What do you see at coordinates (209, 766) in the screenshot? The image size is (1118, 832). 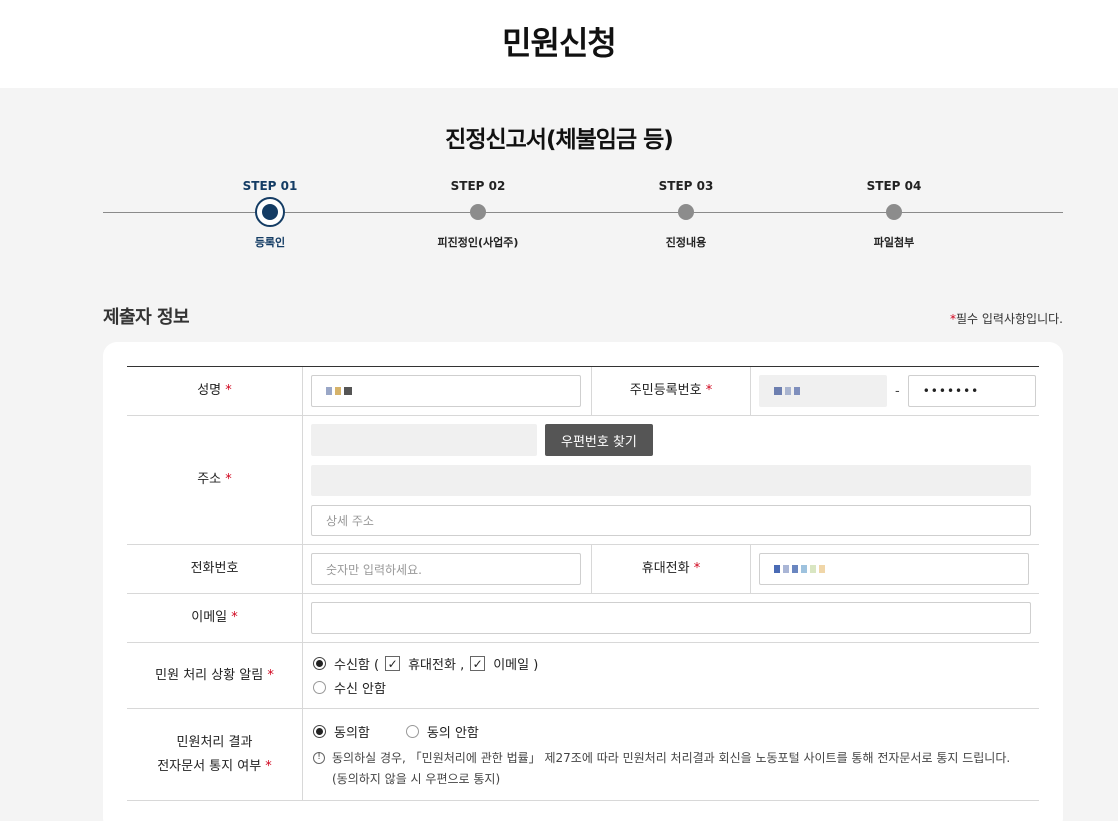 I see `result-label-line2: 전자문서 통지 여부` at bounding box center [209, 766].